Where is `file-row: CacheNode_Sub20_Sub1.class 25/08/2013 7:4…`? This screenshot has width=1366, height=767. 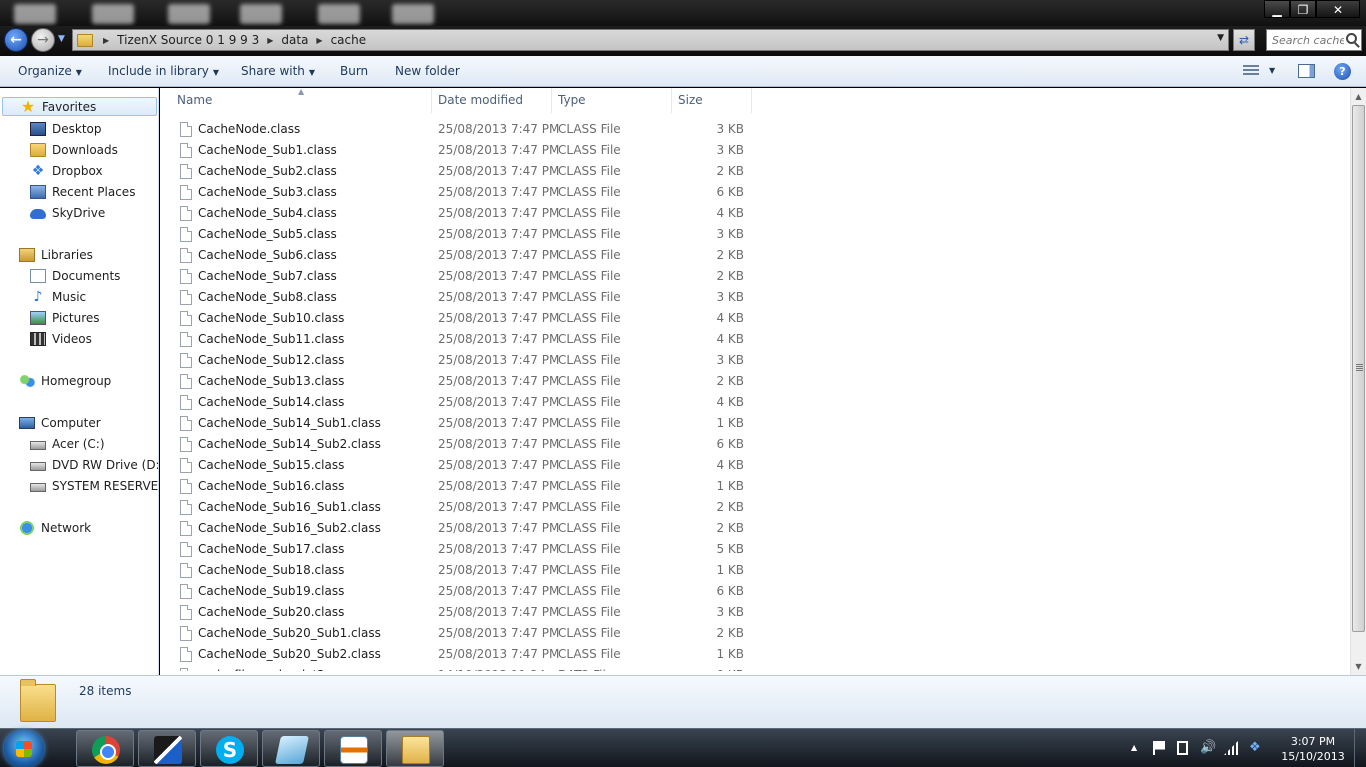
file-row: CacheNode_Sub20_Sub1.class 25/08/2013 7:4… is located at coordinates (755, 633).